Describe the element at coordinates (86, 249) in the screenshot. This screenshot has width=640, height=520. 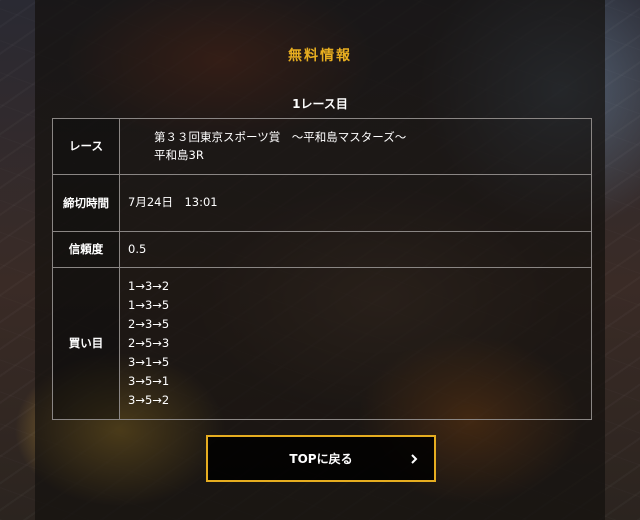
I see `reliability-label: 信頼度` at that location.